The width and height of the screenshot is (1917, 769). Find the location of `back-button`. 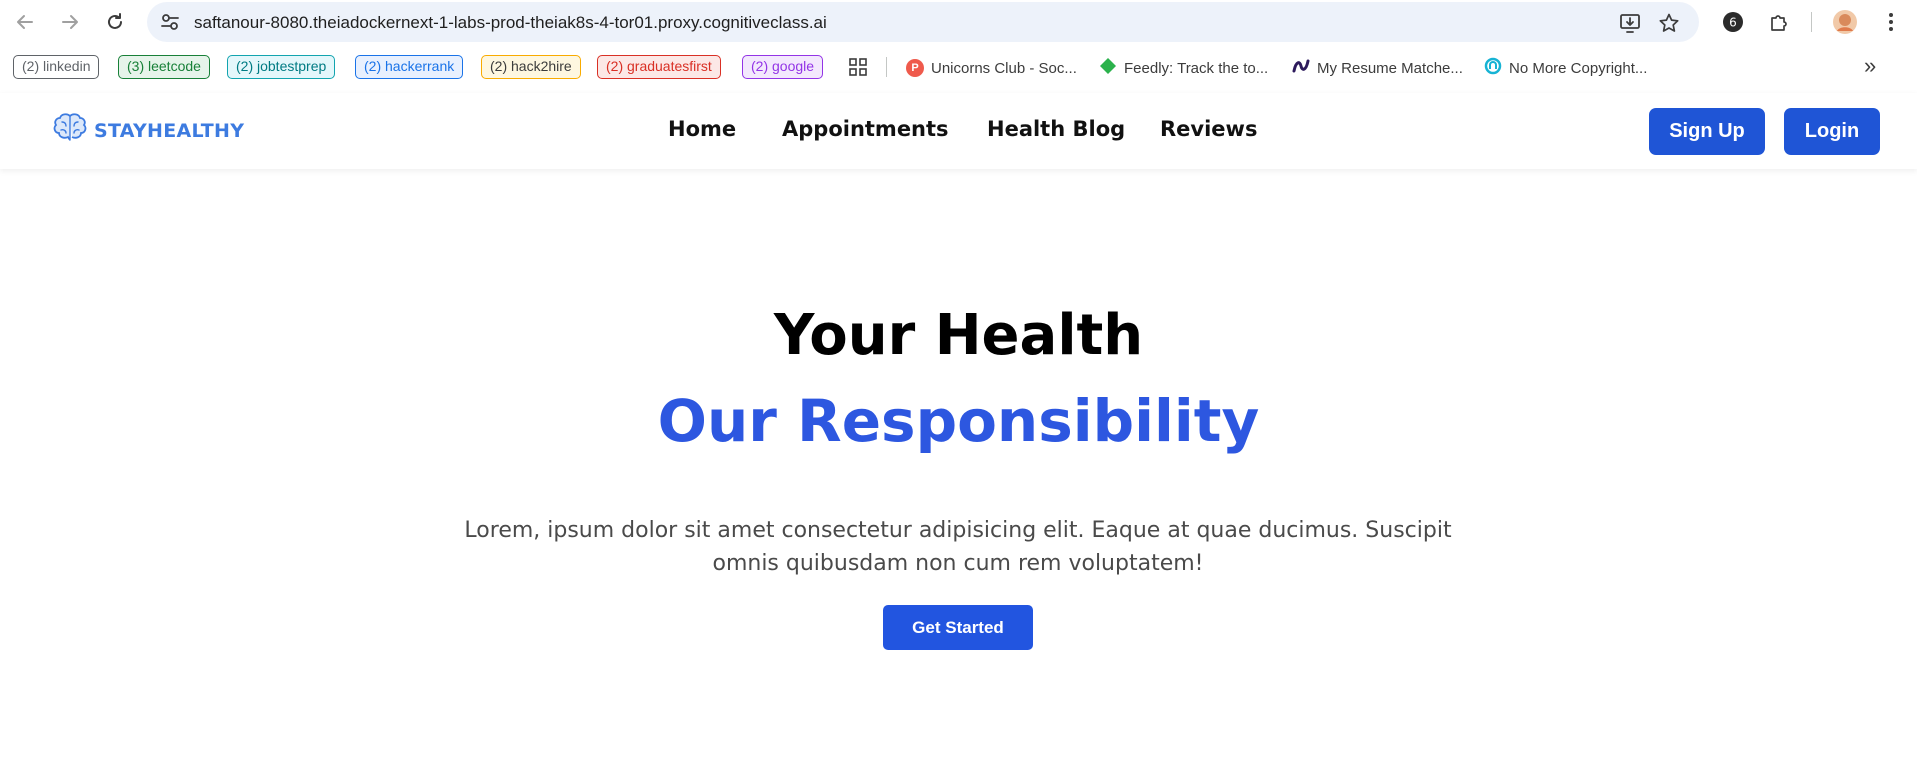

back-button is located at coordinates (25, 22).